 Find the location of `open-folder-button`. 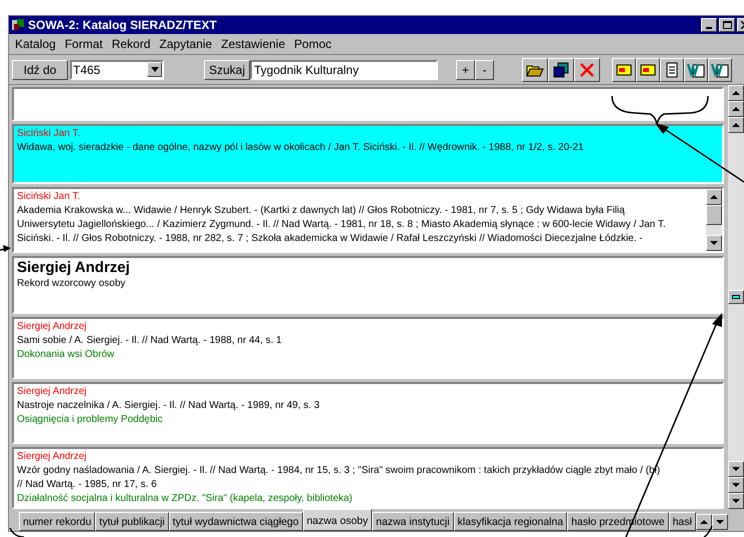

open-folder-button is located at coordinates (535, 70).